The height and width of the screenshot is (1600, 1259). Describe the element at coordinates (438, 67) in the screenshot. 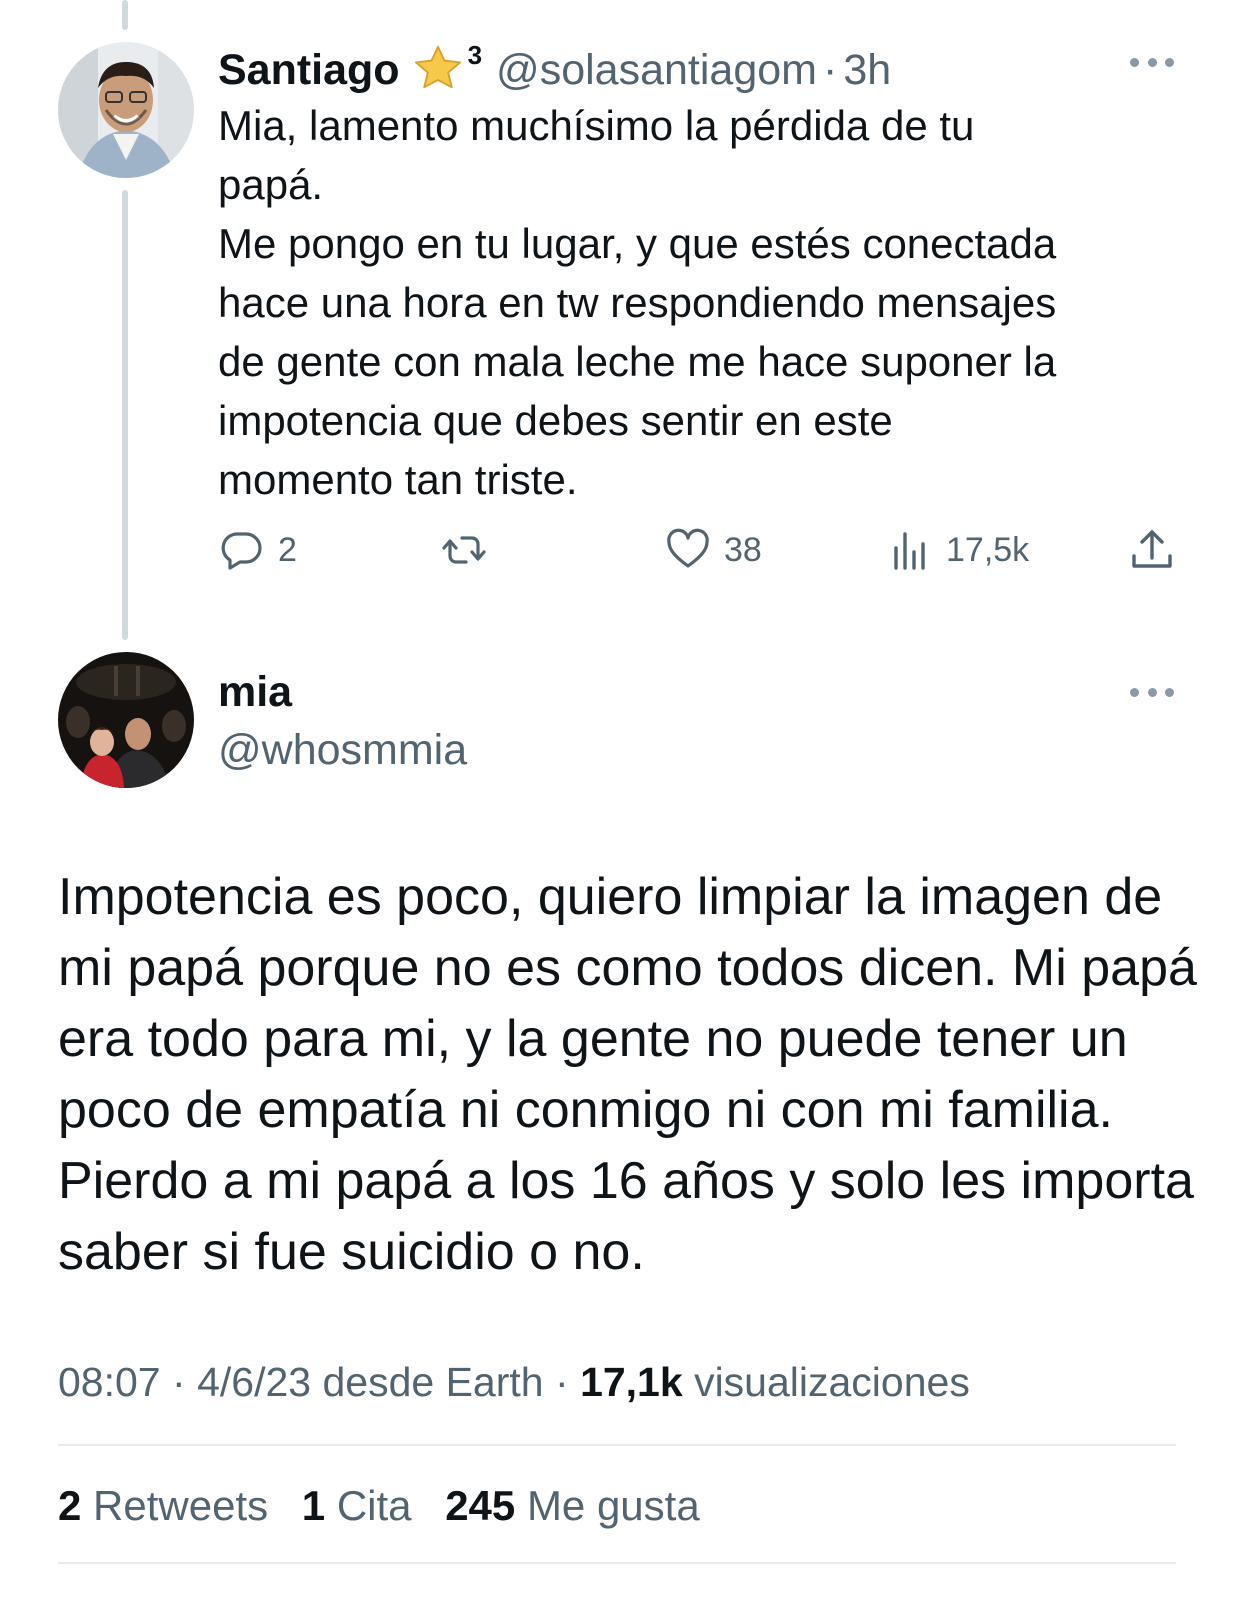

I see `star-icon` at that location.